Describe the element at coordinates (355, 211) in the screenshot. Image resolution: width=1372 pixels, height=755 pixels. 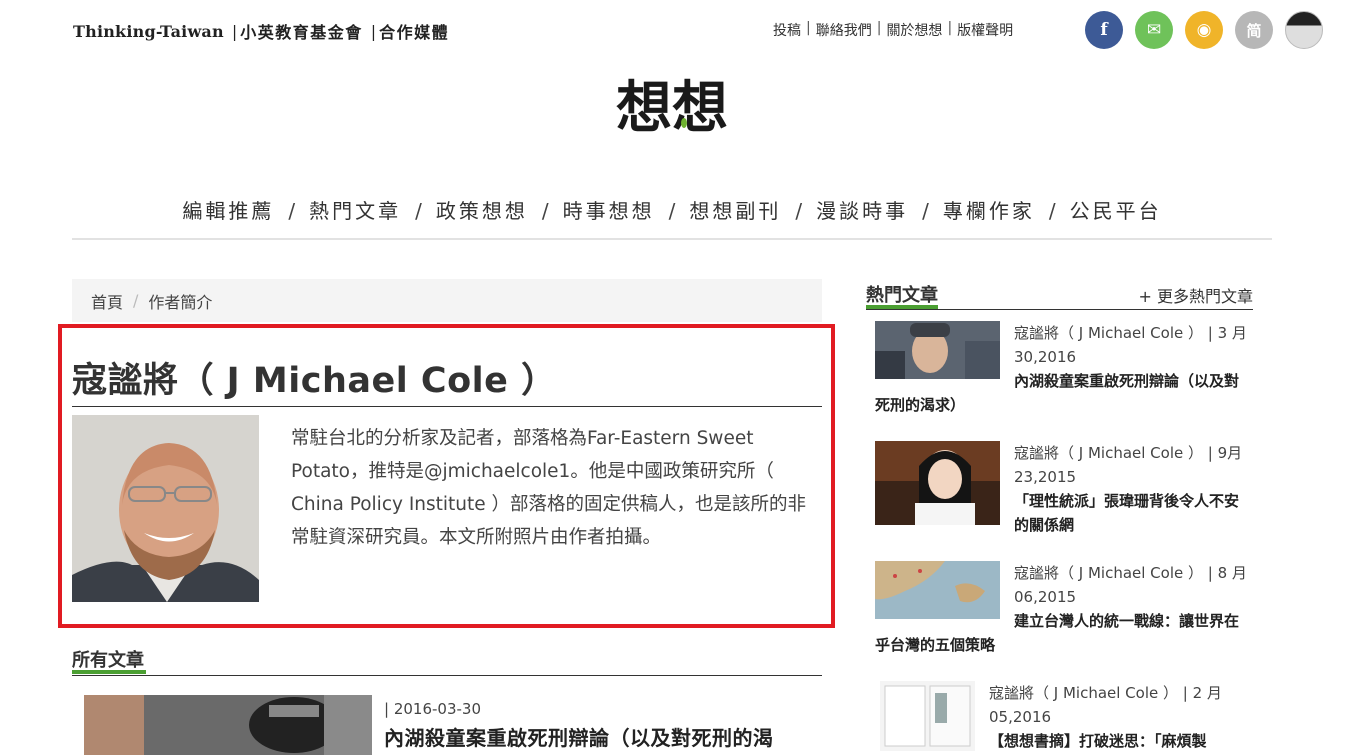
I see `nav-item-popular: 熱門文章` at that location.